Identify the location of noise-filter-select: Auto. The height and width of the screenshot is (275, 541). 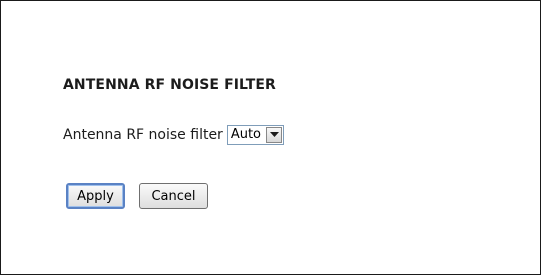
(255, 135).